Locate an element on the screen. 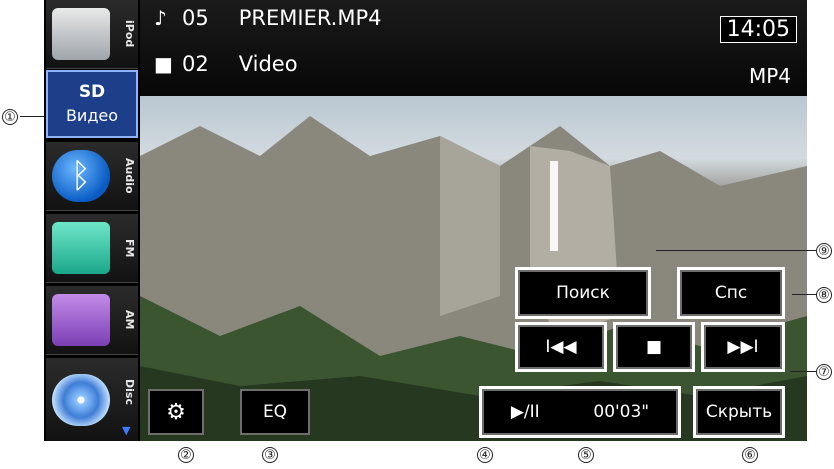 The width and height of the screenshot is (834, 469). callout-2: ② is located at coordinates (186, 455).